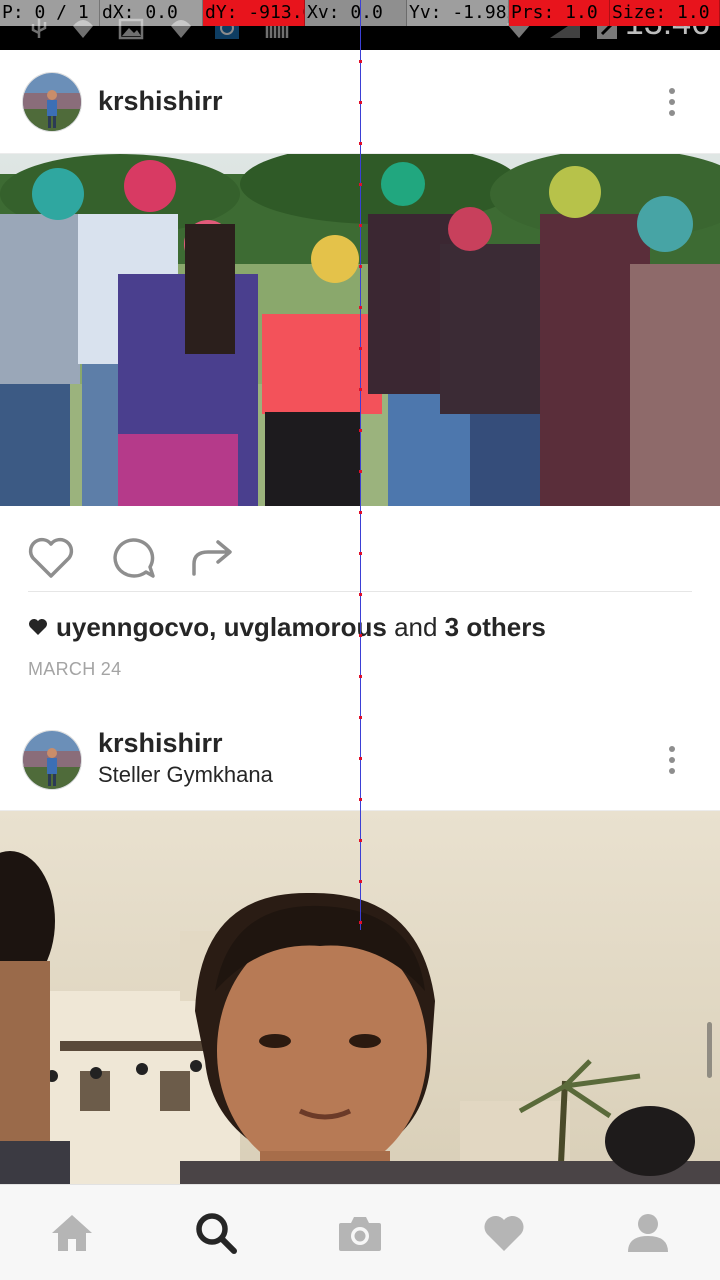 The width and height of the screenshot is (720, 1280). What do you see at coordinates (458, 13) in the screenshot?
I see `pointer-yv: Yv: -1.982` at bounding box center [458, 13].